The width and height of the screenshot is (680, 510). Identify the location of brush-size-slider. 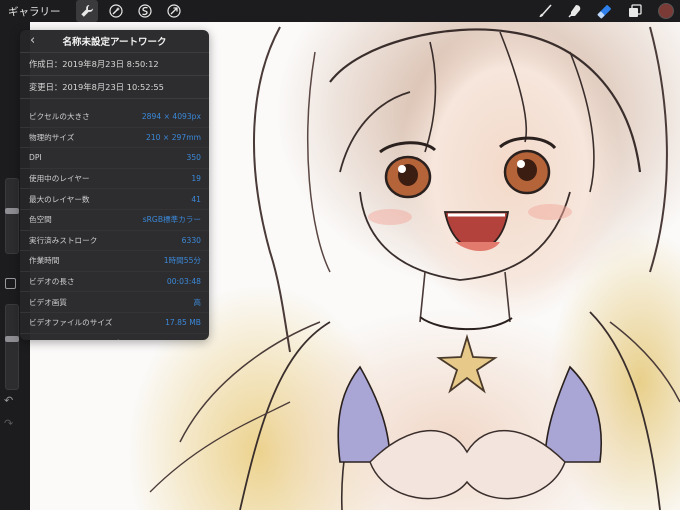
(12, 216).